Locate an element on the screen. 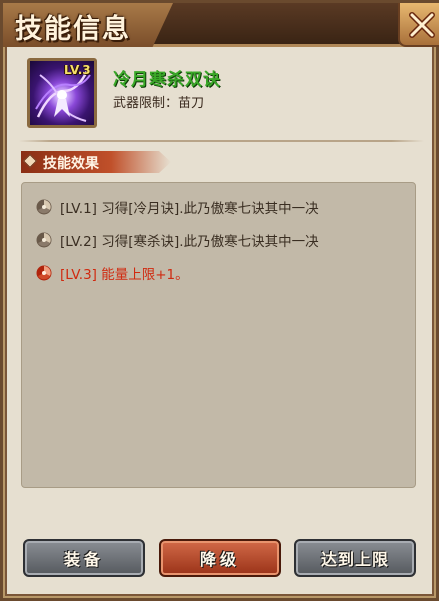 The image size is (439, 601). effect-text: [LV.3] 能量上限+1。 is located at coordinates (124, 275).